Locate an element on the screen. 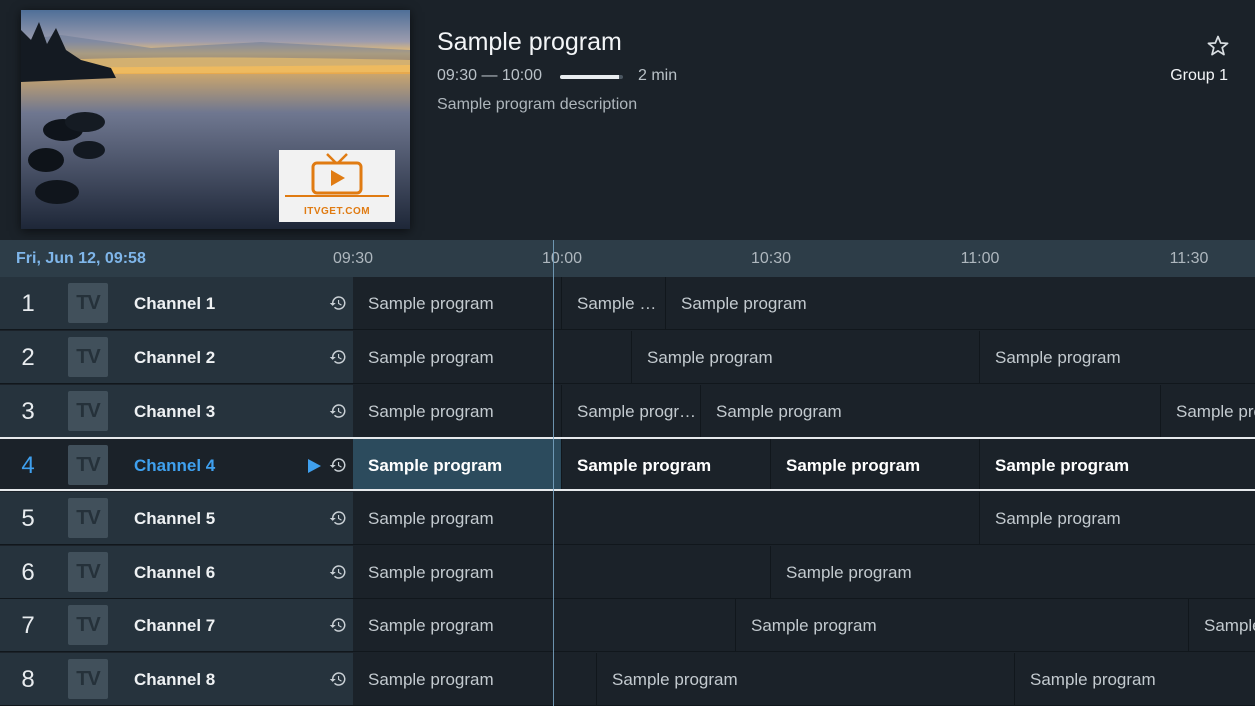 The width and height of the screenshot is (1255, 706). channel-info: 8 TV Channel 8 is located at coordinates (176, 679).